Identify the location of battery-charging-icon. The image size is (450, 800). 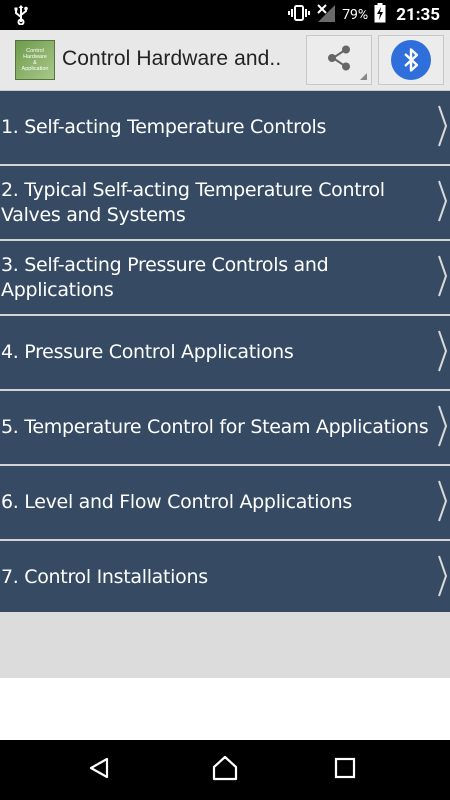
(380, 15).